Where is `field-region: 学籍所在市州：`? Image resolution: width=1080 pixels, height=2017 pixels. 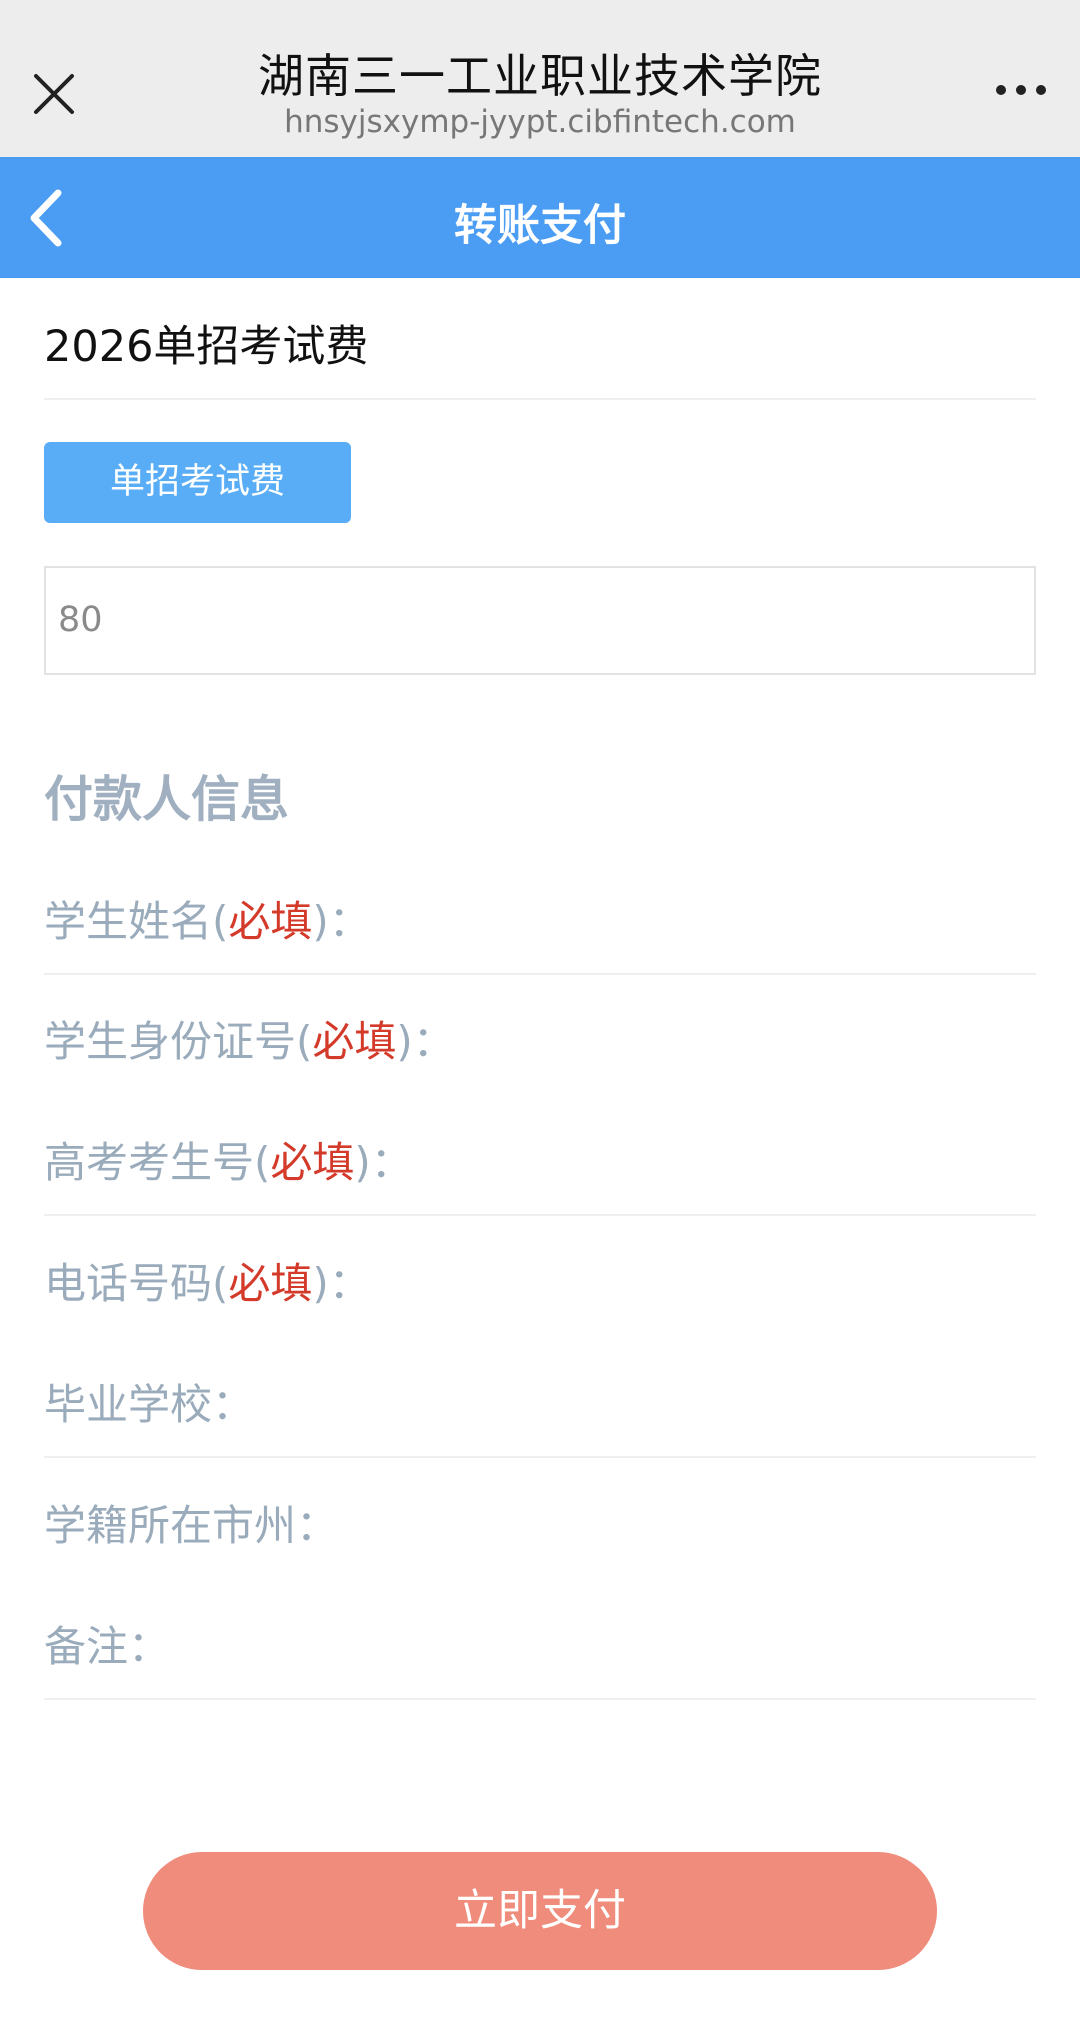
field-region: 学籍所在市州： is located at coordinates (191, 1522).